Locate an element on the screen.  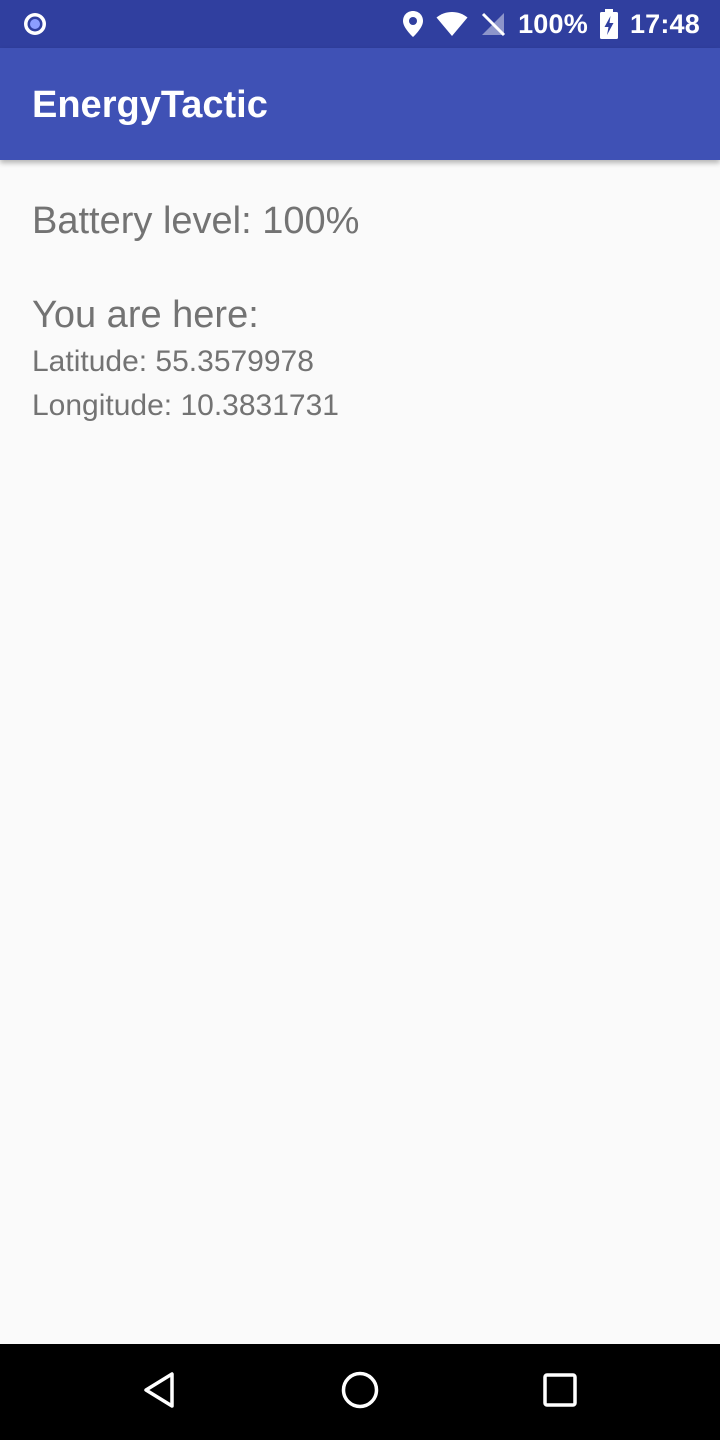
back-icon is located at coordinates (160, 1392).